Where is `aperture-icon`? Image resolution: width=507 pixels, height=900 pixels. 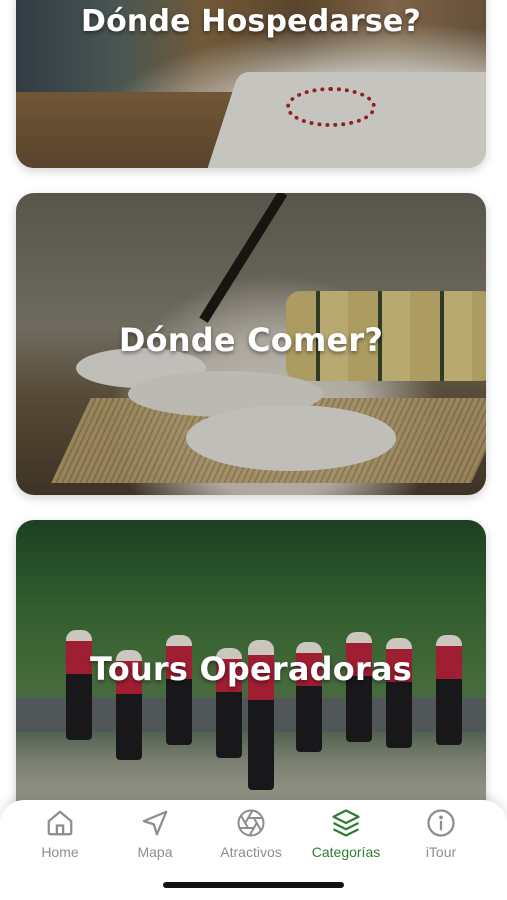 aperture-icon is located at coordinates (251, 823).